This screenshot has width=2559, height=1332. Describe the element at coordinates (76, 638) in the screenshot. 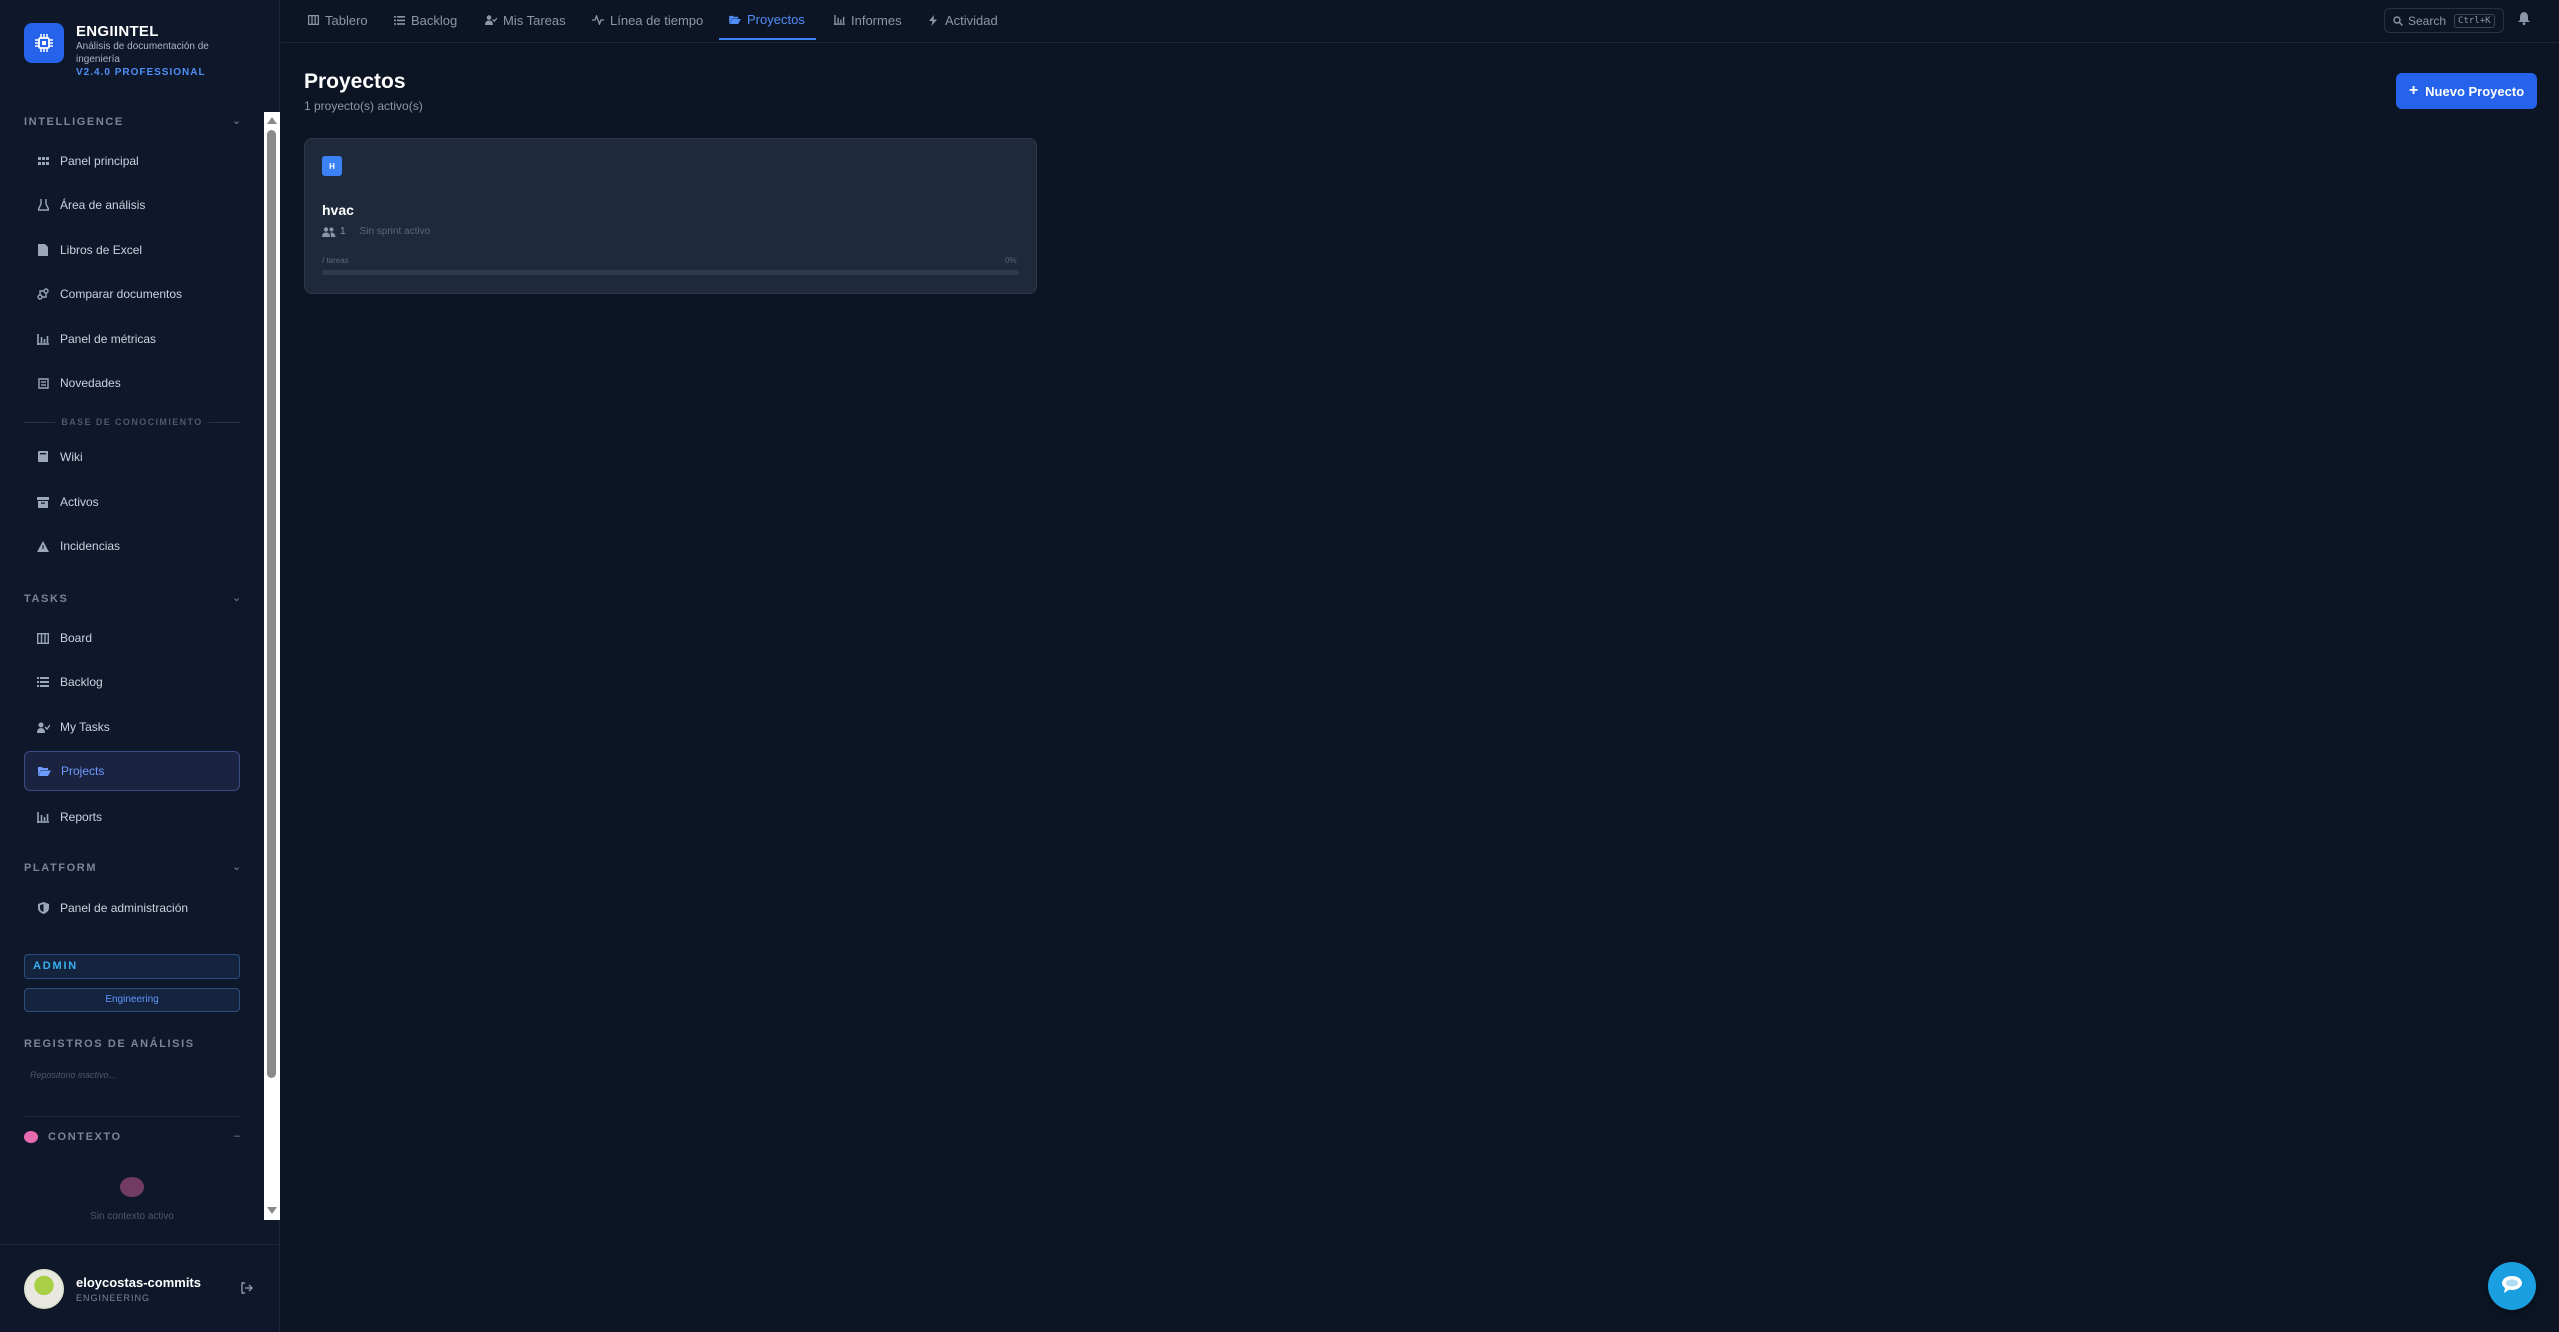

I see `sidebar-item-label: Board` at that location.